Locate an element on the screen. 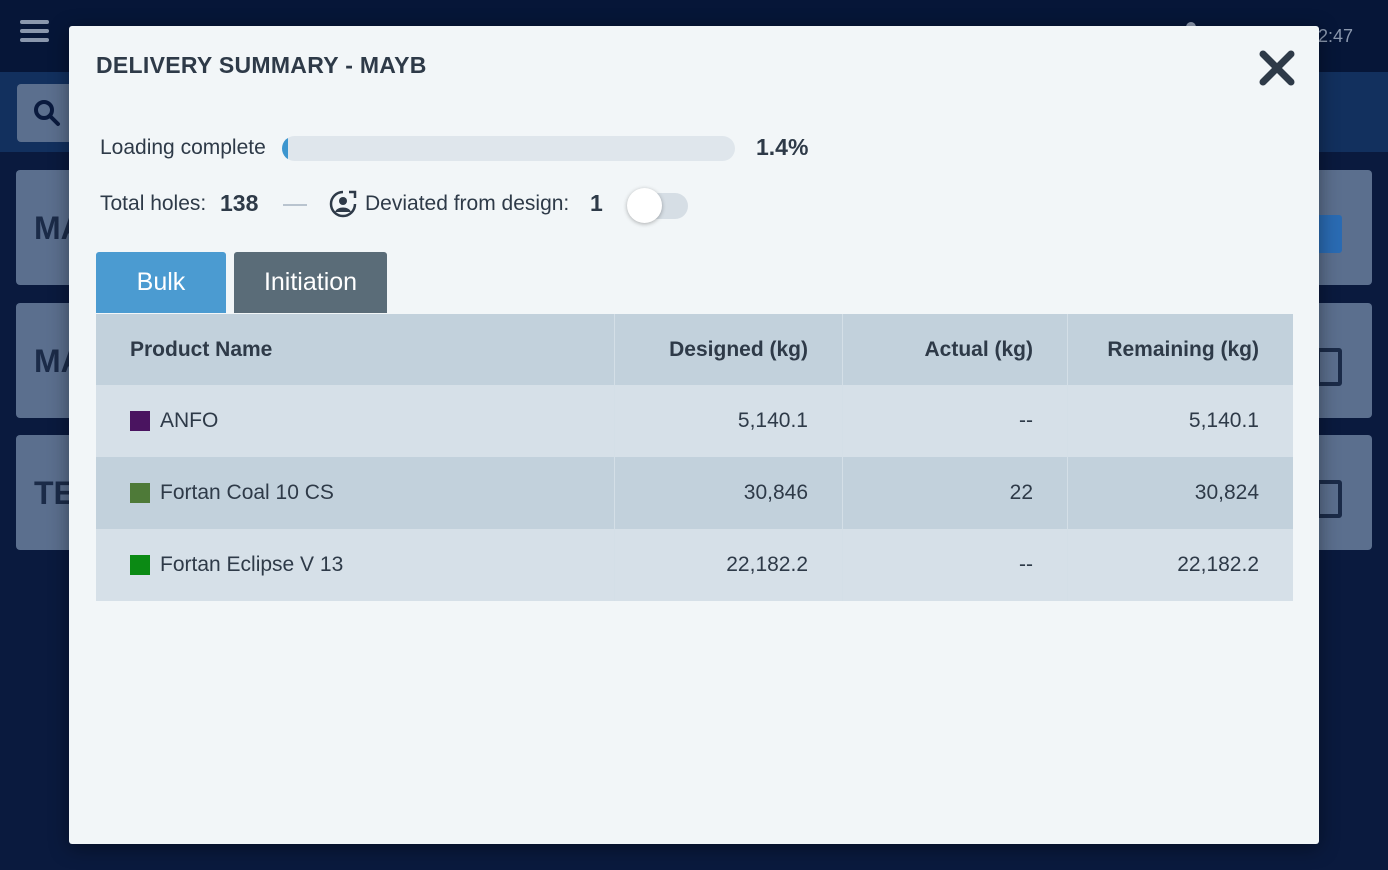  loading-progress-bar is located at coordinates (508, 148).